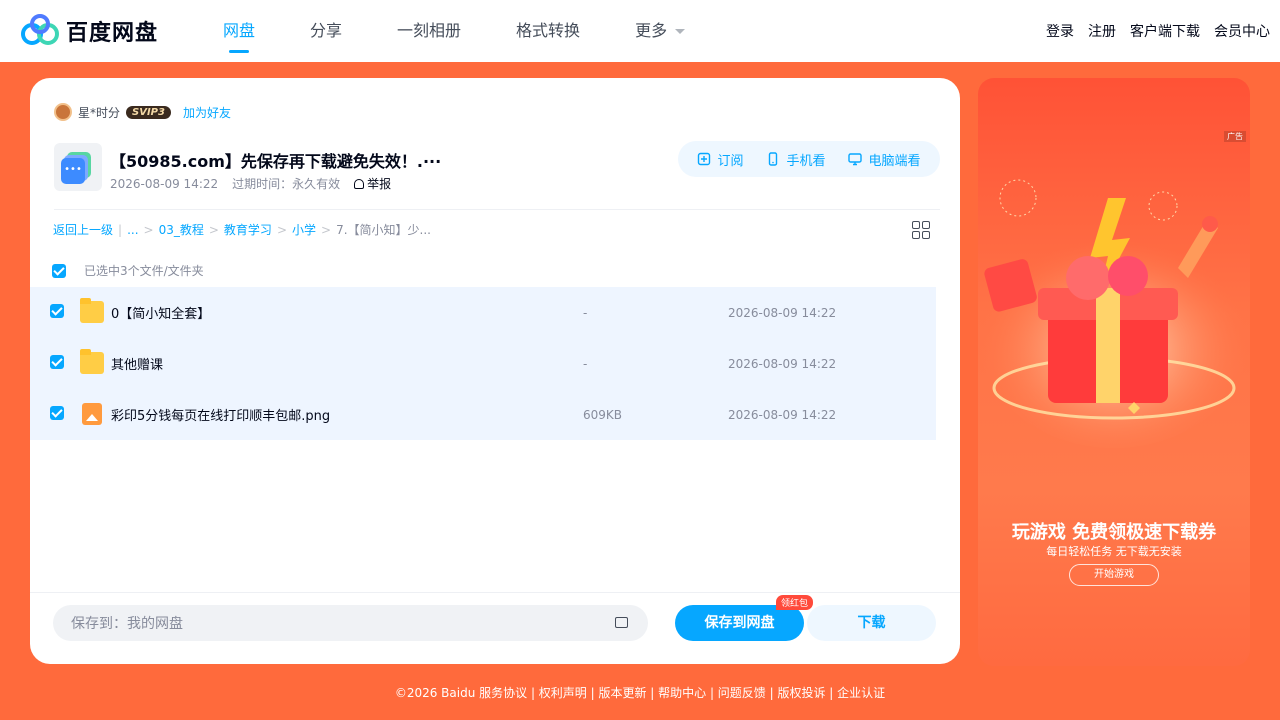  What do you see at coordinates (239, 31) in the screenshot?
I see `nav-netdisk: 网盘` at bounding box center [239, 31].